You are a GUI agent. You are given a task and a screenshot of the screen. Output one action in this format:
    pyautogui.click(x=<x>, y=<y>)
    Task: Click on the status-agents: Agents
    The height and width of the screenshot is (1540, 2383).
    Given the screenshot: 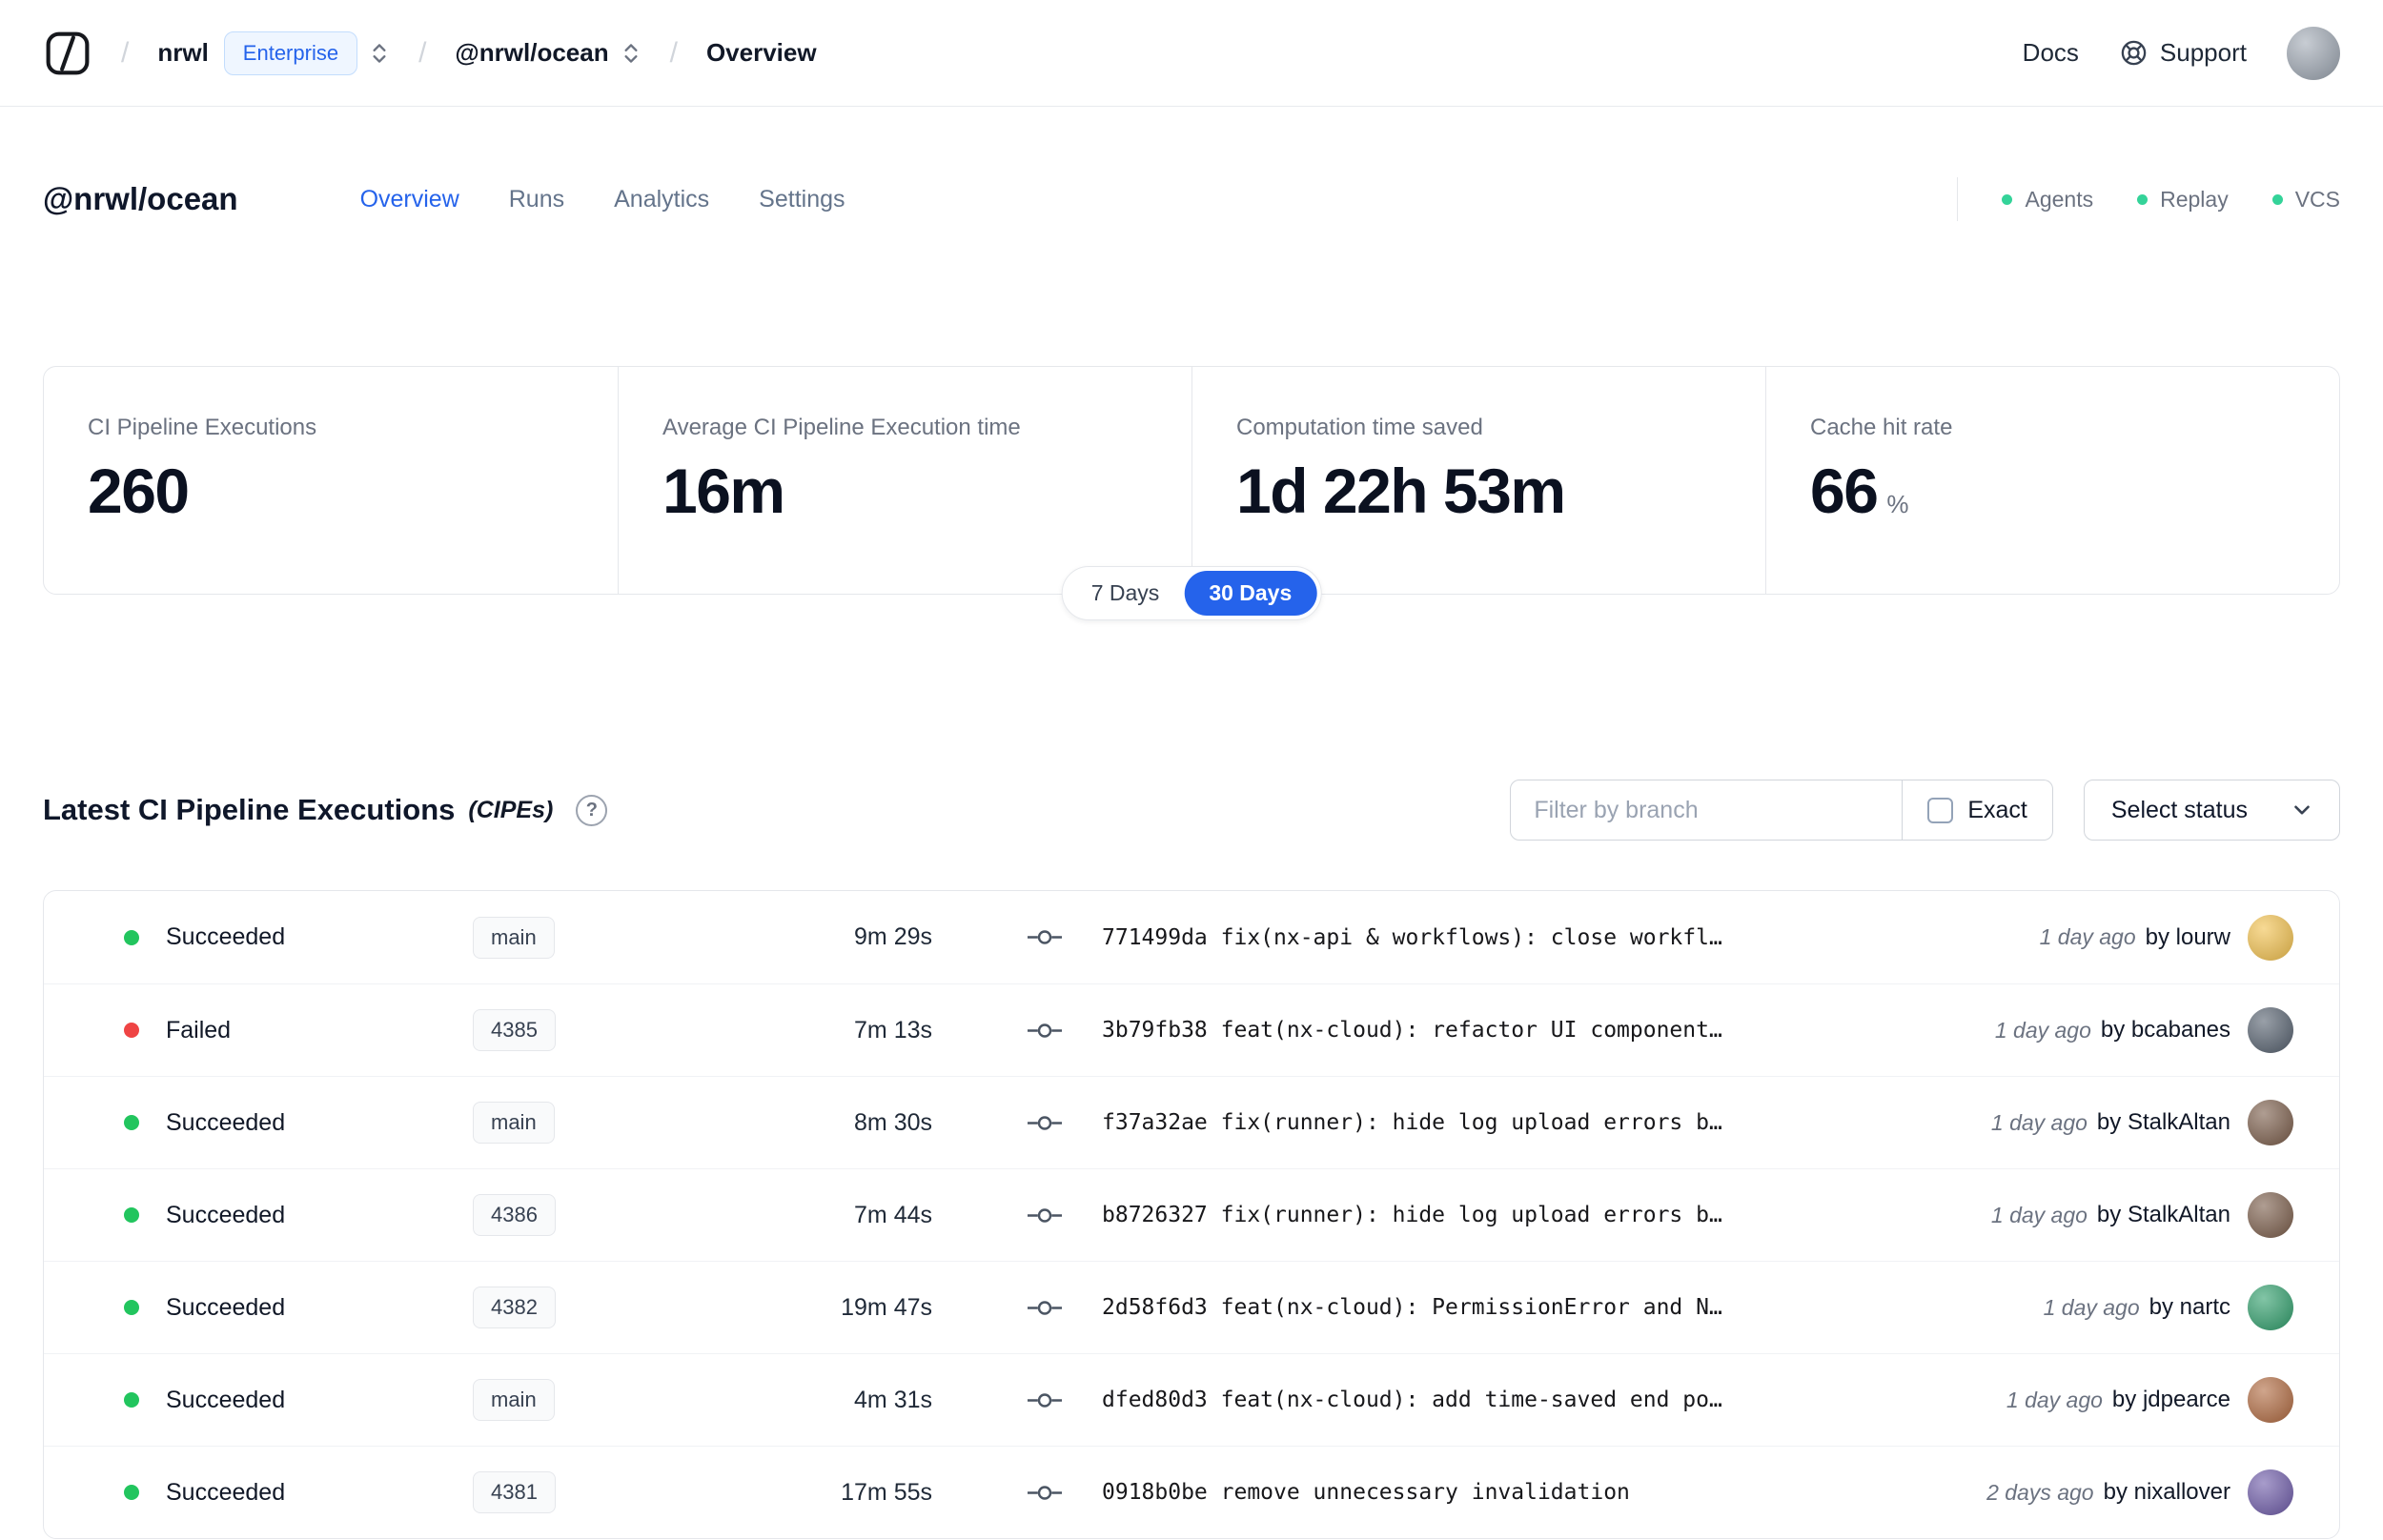 What is the action you would take?
    pyautogui.click(x=2048, y=200)
    